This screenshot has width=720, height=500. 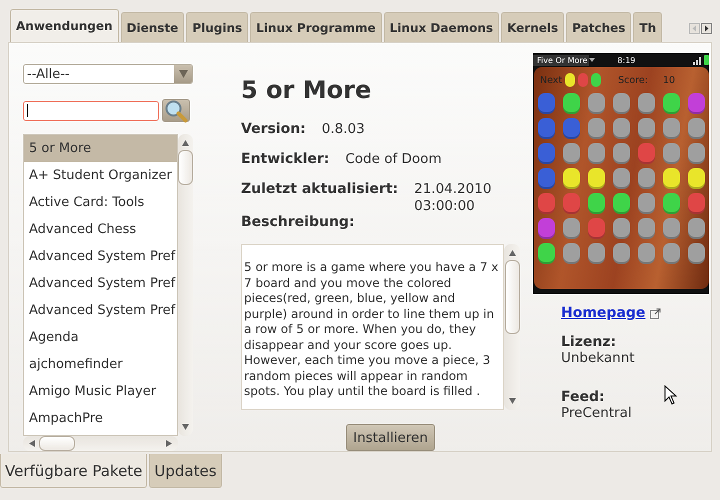 I want to click on feed-label: Feed:, so click(x=583, y=397).